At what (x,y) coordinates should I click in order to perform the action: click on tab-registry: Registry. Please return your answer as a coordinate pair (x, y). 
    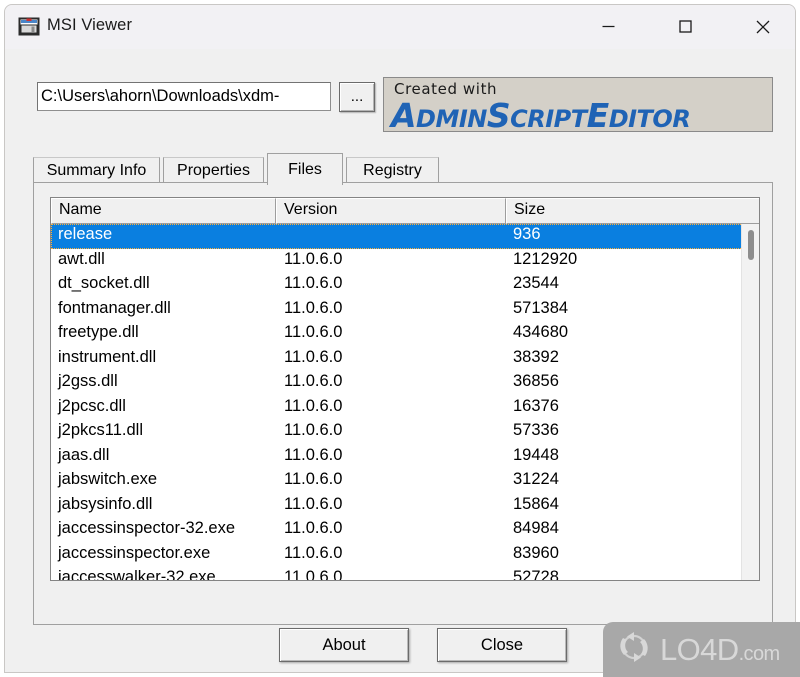
    Looking at the image, I should click on (392, 170).